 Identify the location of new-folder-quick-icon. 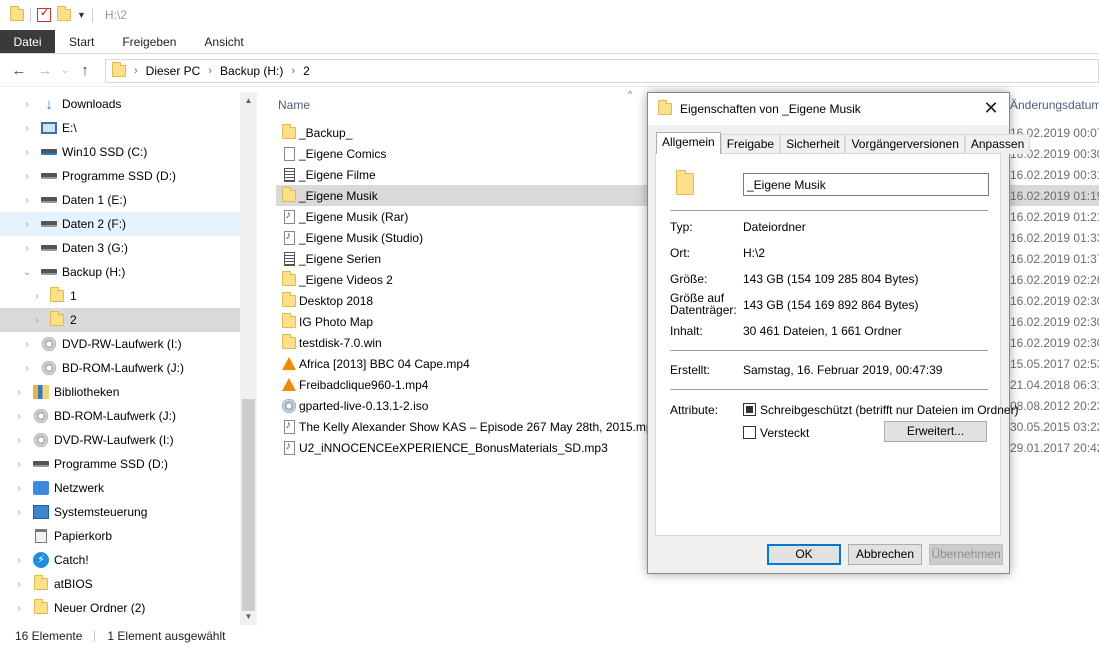
(64, 13).